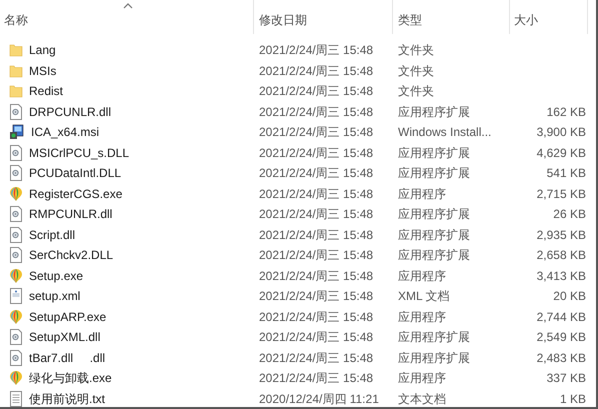 This screenshot has width=598, height=409. I want to click on file-name: setup.xml, so click(54, 296).